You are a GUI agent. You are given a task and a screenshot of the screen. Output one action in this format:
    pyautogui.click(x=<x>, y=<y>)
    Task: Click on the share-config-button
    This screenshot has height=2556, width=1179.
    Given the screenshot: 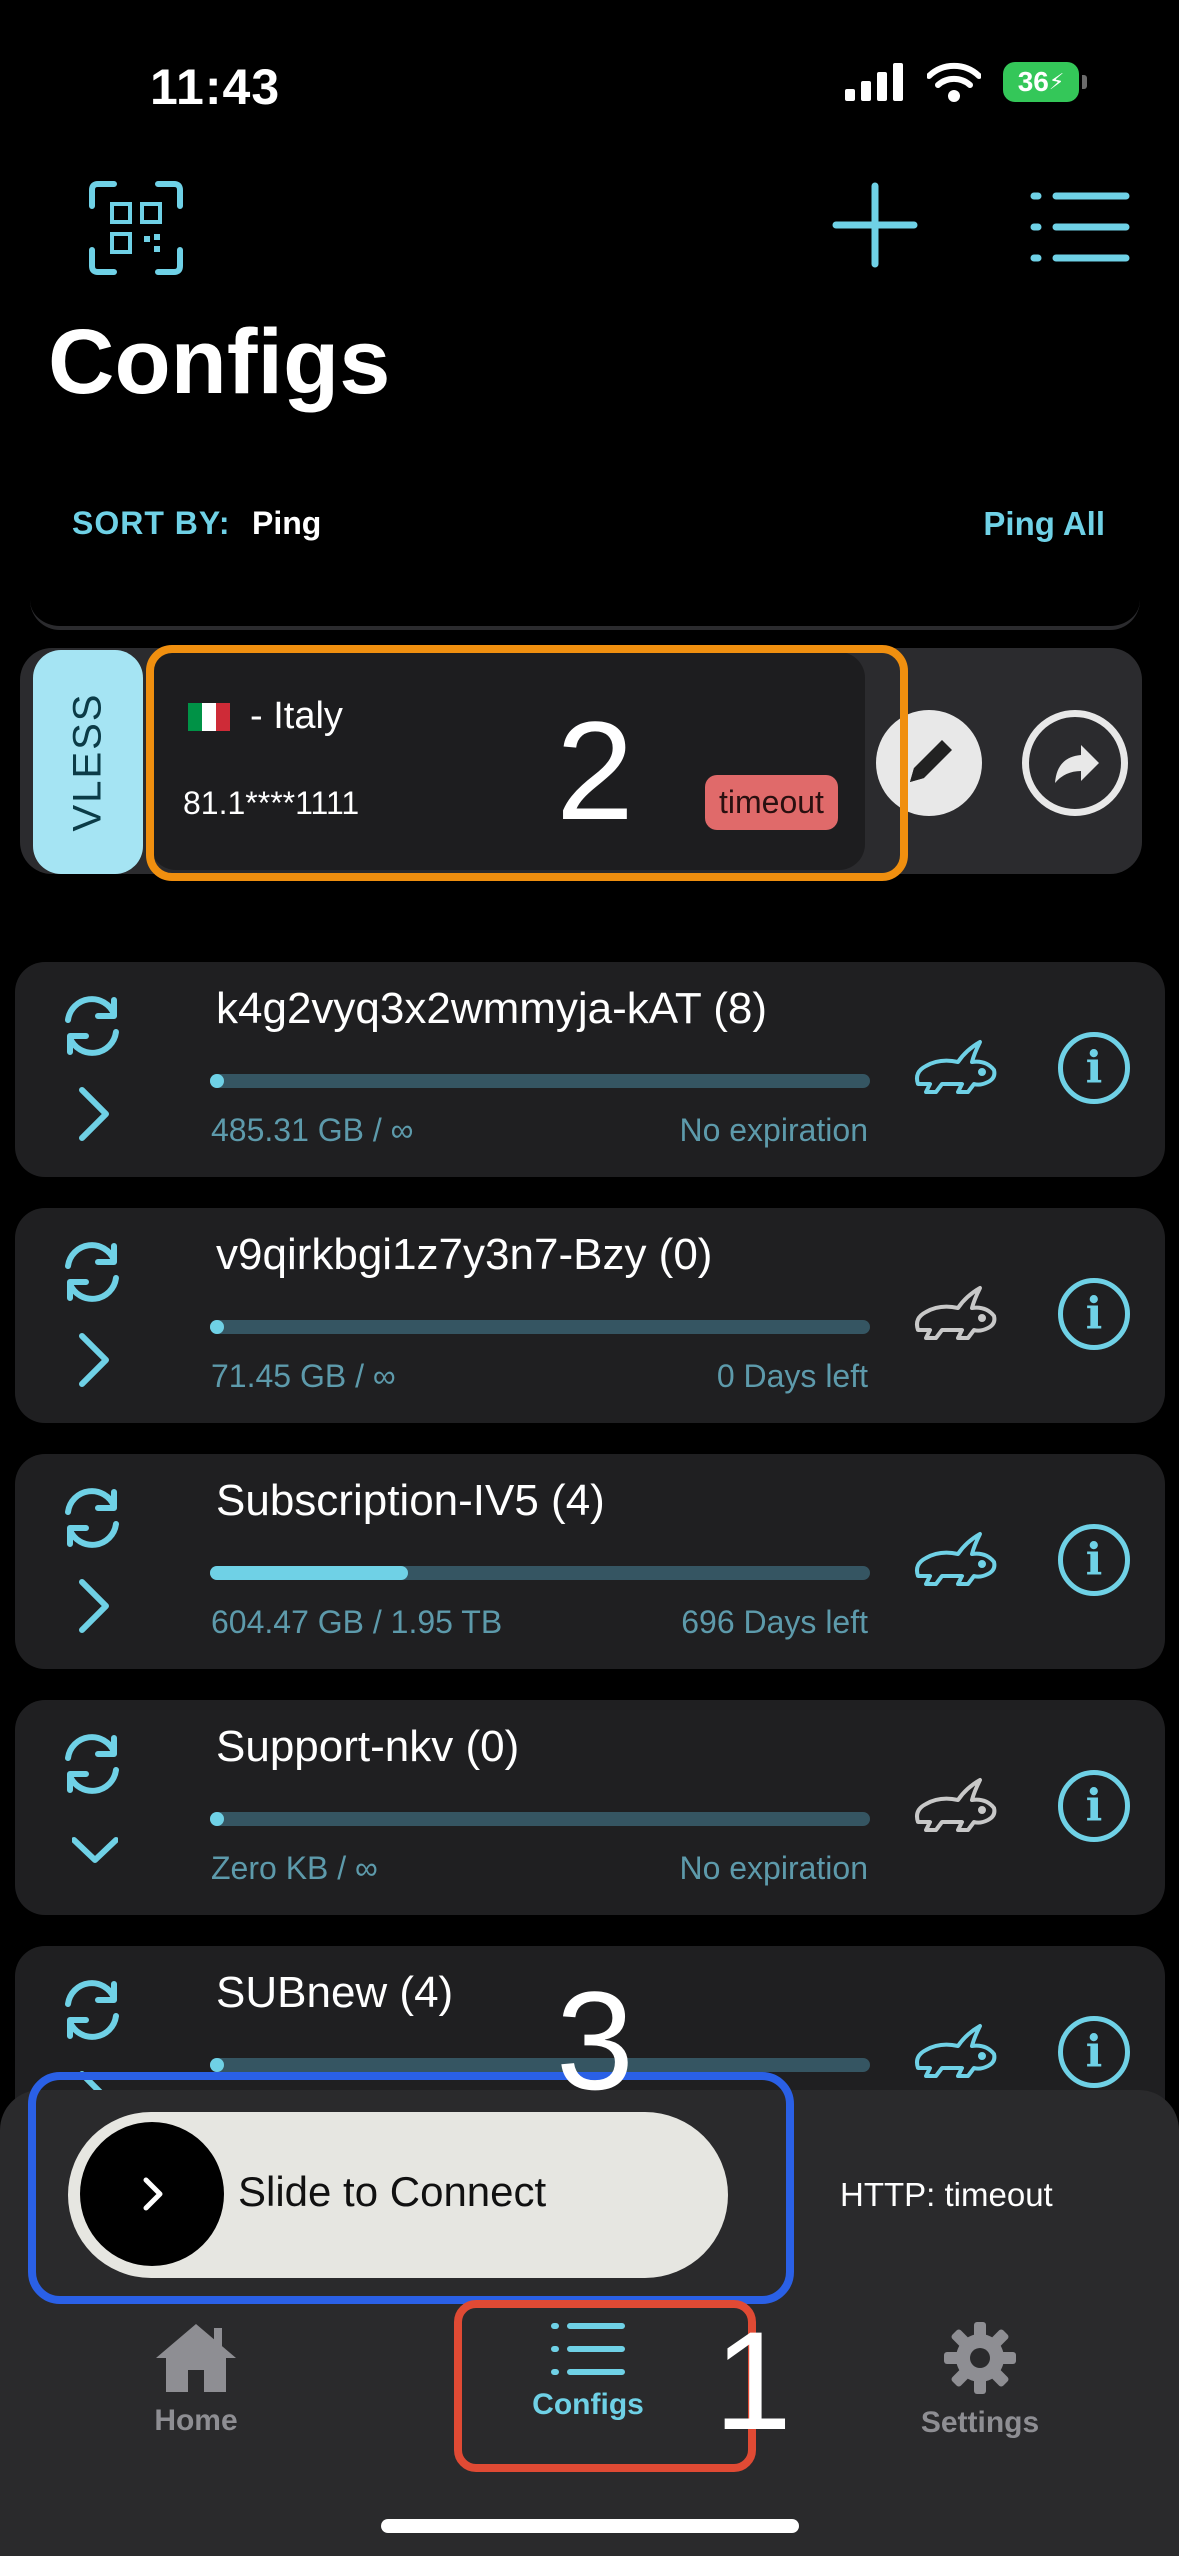 What is the action you would take?
    pyautogui.click(x=1075, y=763)
    